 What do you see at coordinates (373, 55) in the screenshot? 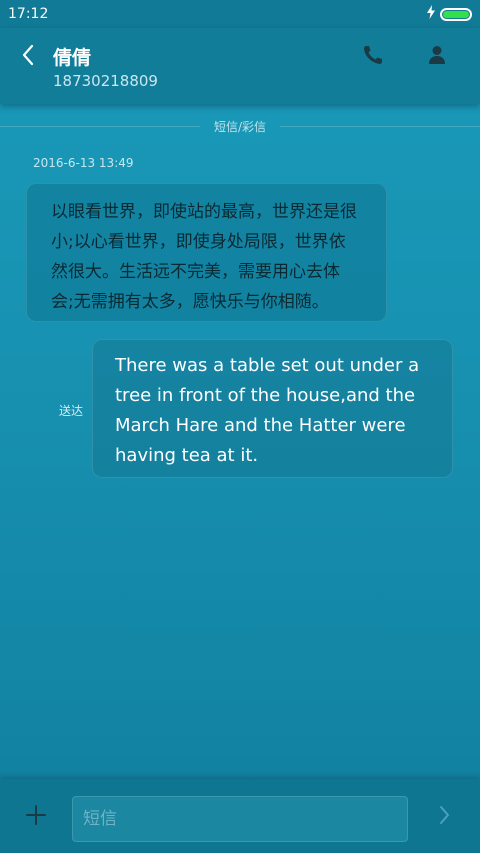
I see `call-button` at bounding box center [373, 55].